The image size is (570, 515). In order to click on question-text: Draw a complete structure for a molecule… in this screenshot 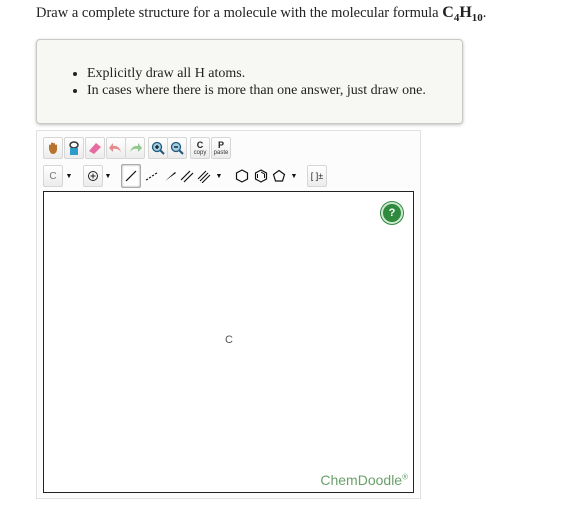, I will do `click(261, 14)`.